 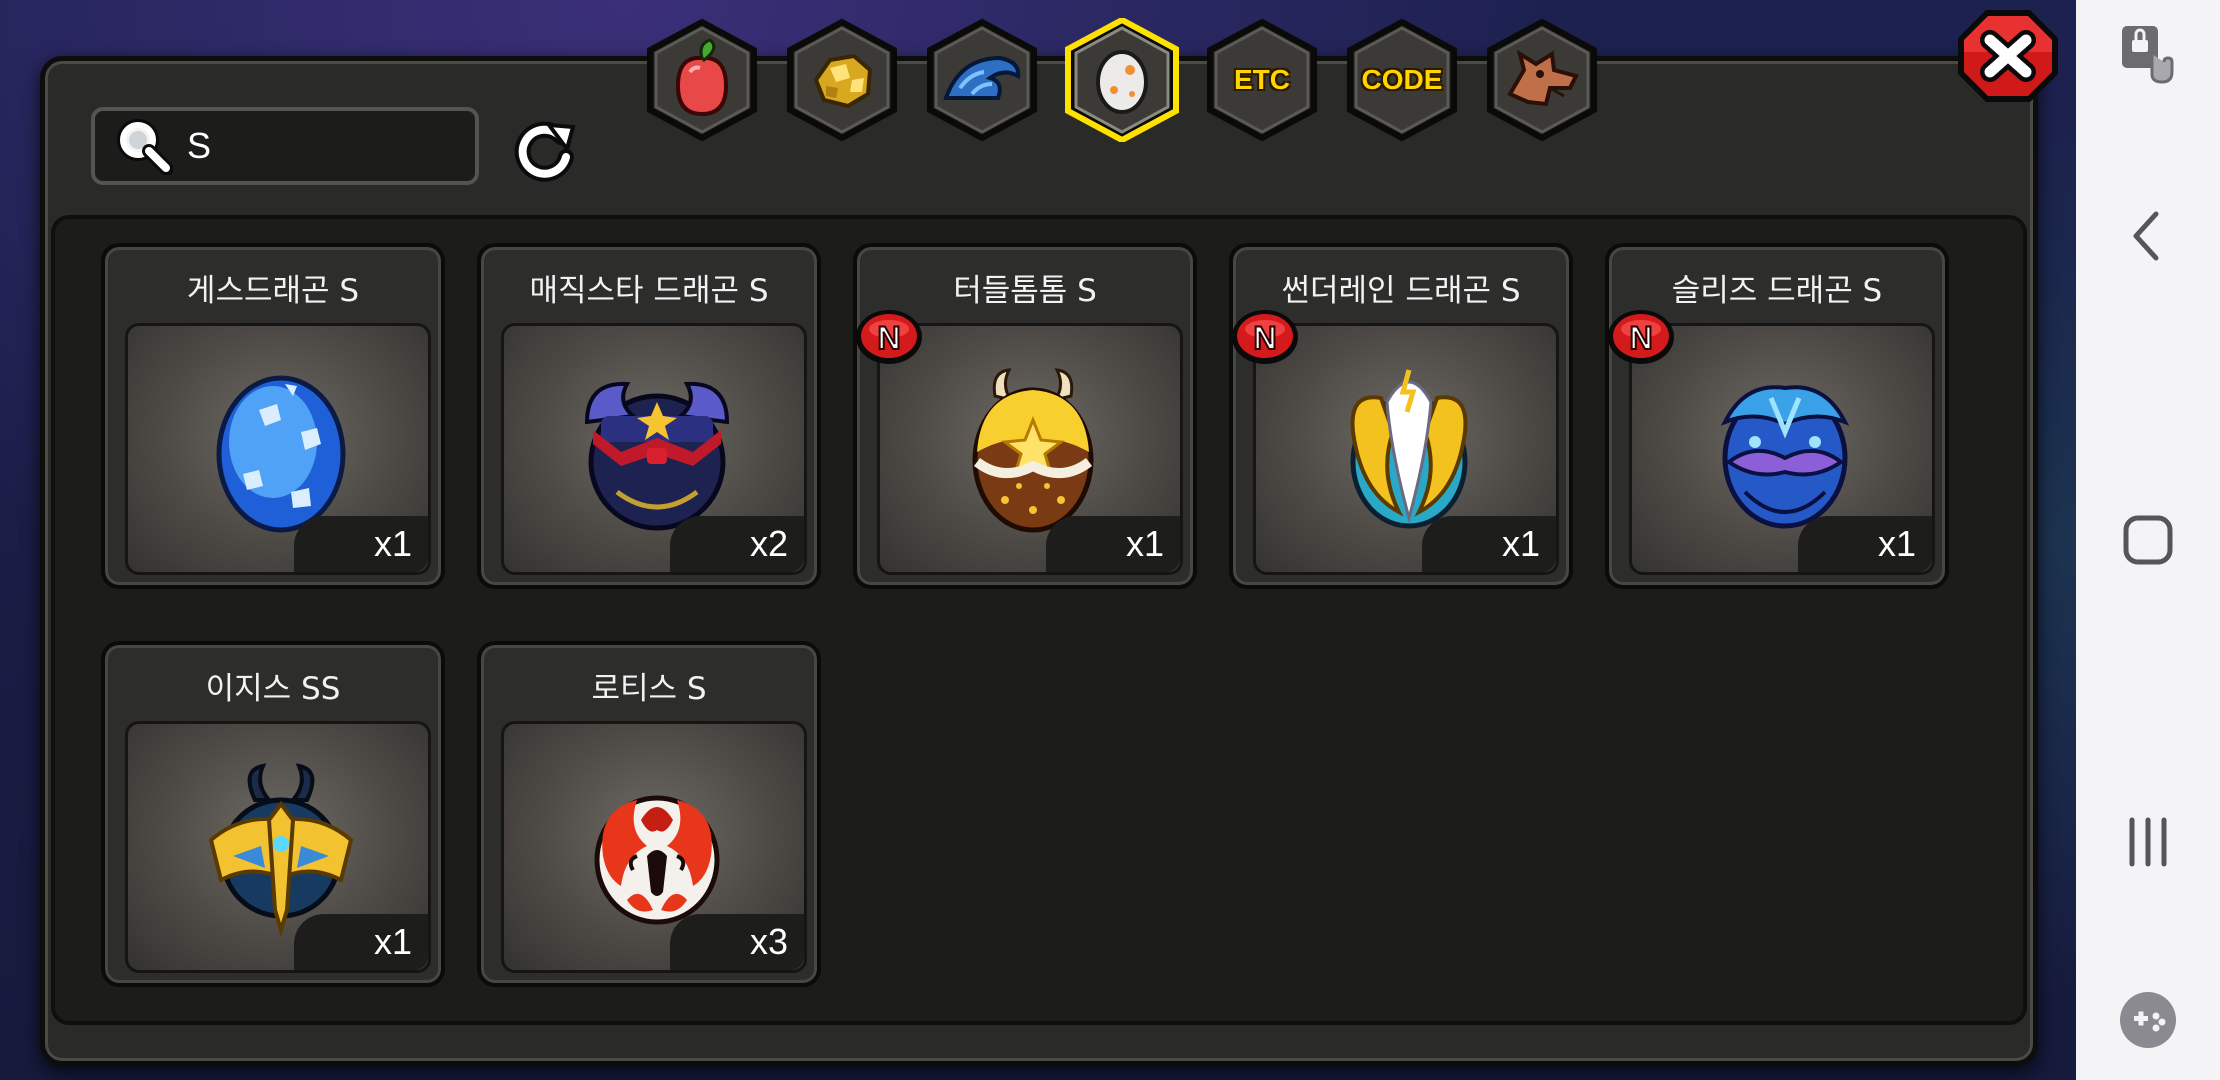 I want to click on item-art: x3, so click(x=654, y=847).